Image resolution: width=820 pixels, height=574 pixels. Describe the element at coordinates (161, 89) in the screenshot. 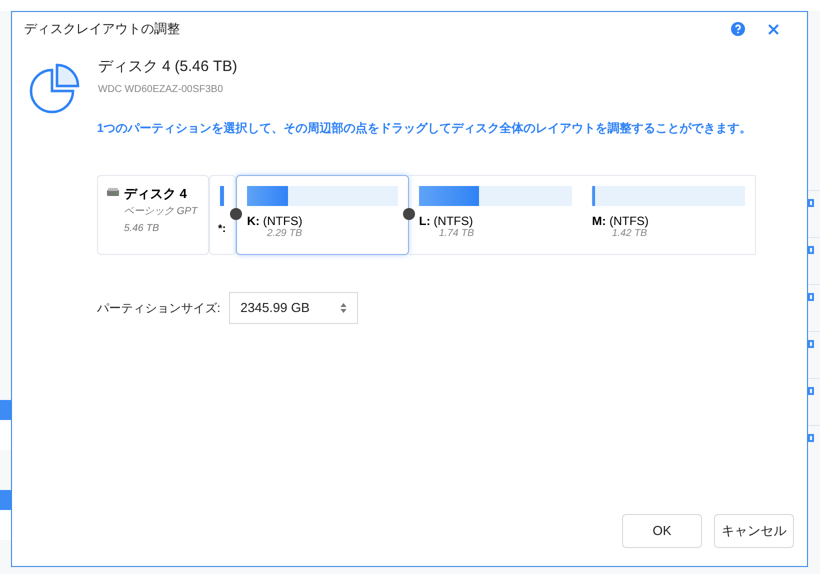

I see `disk-model: WDC WD60EZAZ-00SF3B0` at that location.